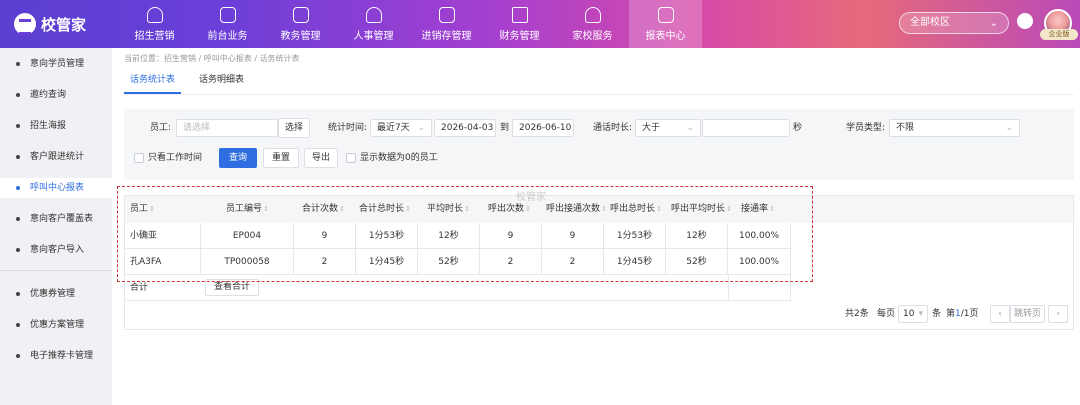  I want to click on nav-label: 人事管理, so click(373, 36).